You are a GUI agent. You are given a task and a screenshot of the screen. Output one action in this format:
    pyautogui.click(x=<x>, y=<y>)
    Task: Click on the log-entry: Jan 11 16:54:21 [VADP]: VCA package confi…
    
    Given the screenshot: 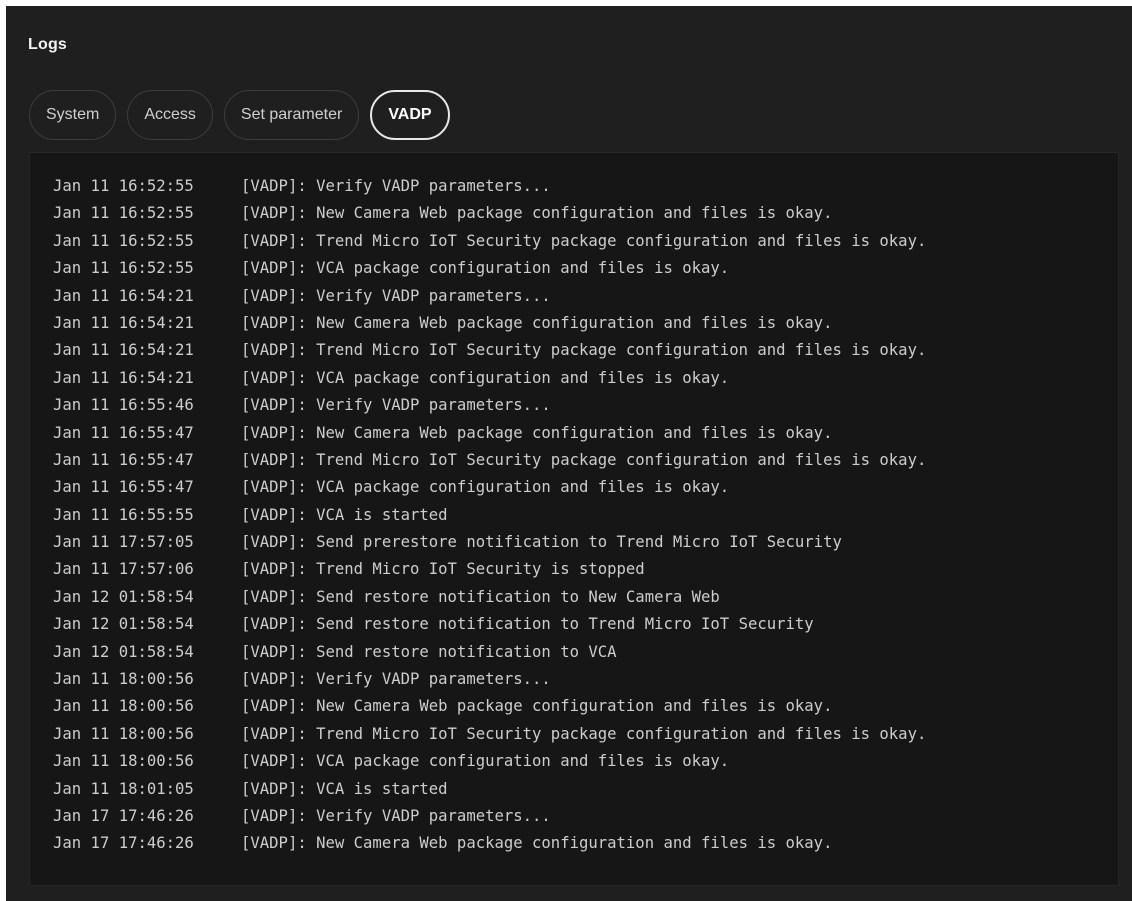 What is the action you would take?
    pyautogui.click(x=580, y=378)
    